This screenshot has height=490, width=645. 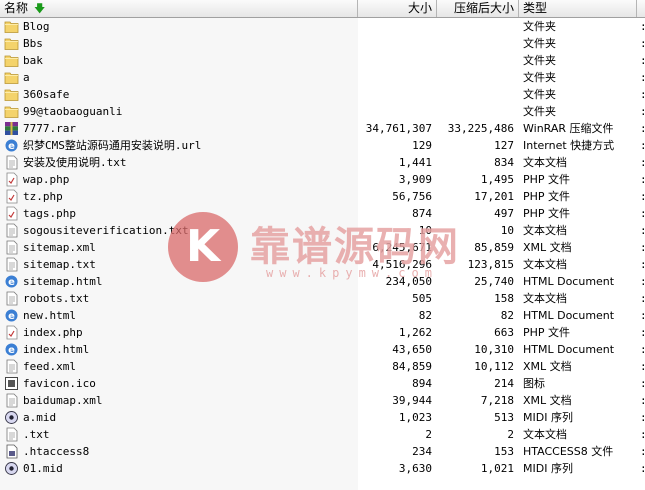 What do you see at coordinates (11, 128) in the screenshot?
I see `rar-icon` at bounding box center [11, 128].